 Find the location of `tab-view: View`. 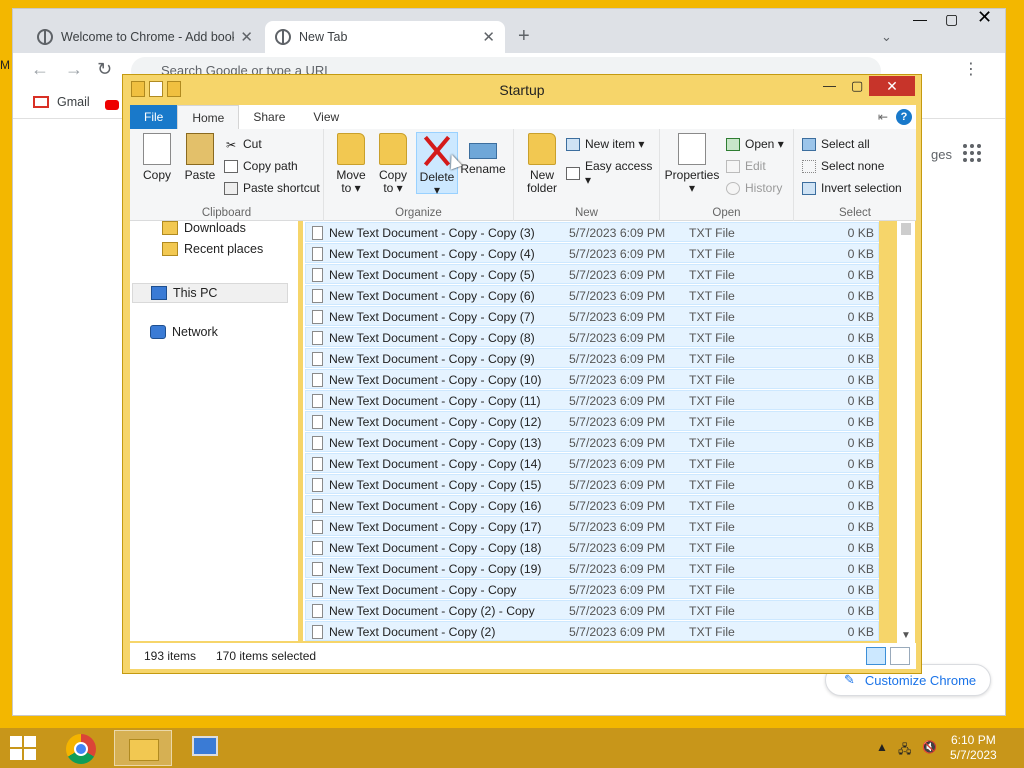

tab-view: View is located at coordinates (326, 117).